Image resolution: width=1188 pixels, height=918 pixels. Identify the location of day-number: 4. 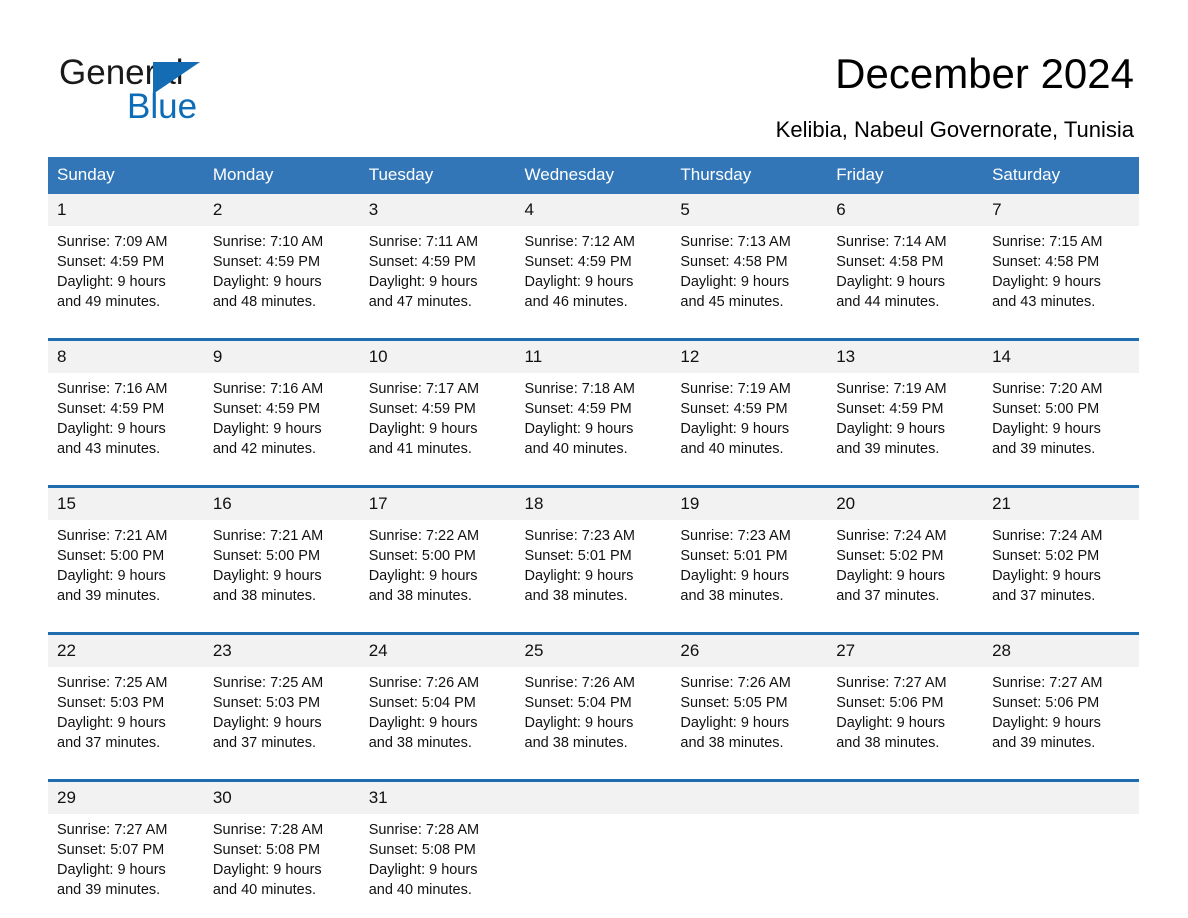
(593, 210).